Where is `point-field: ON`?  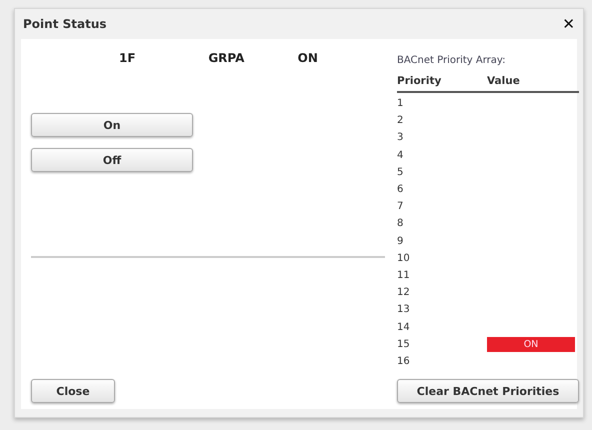
point-field: ON is located at coordinates (342, 78).